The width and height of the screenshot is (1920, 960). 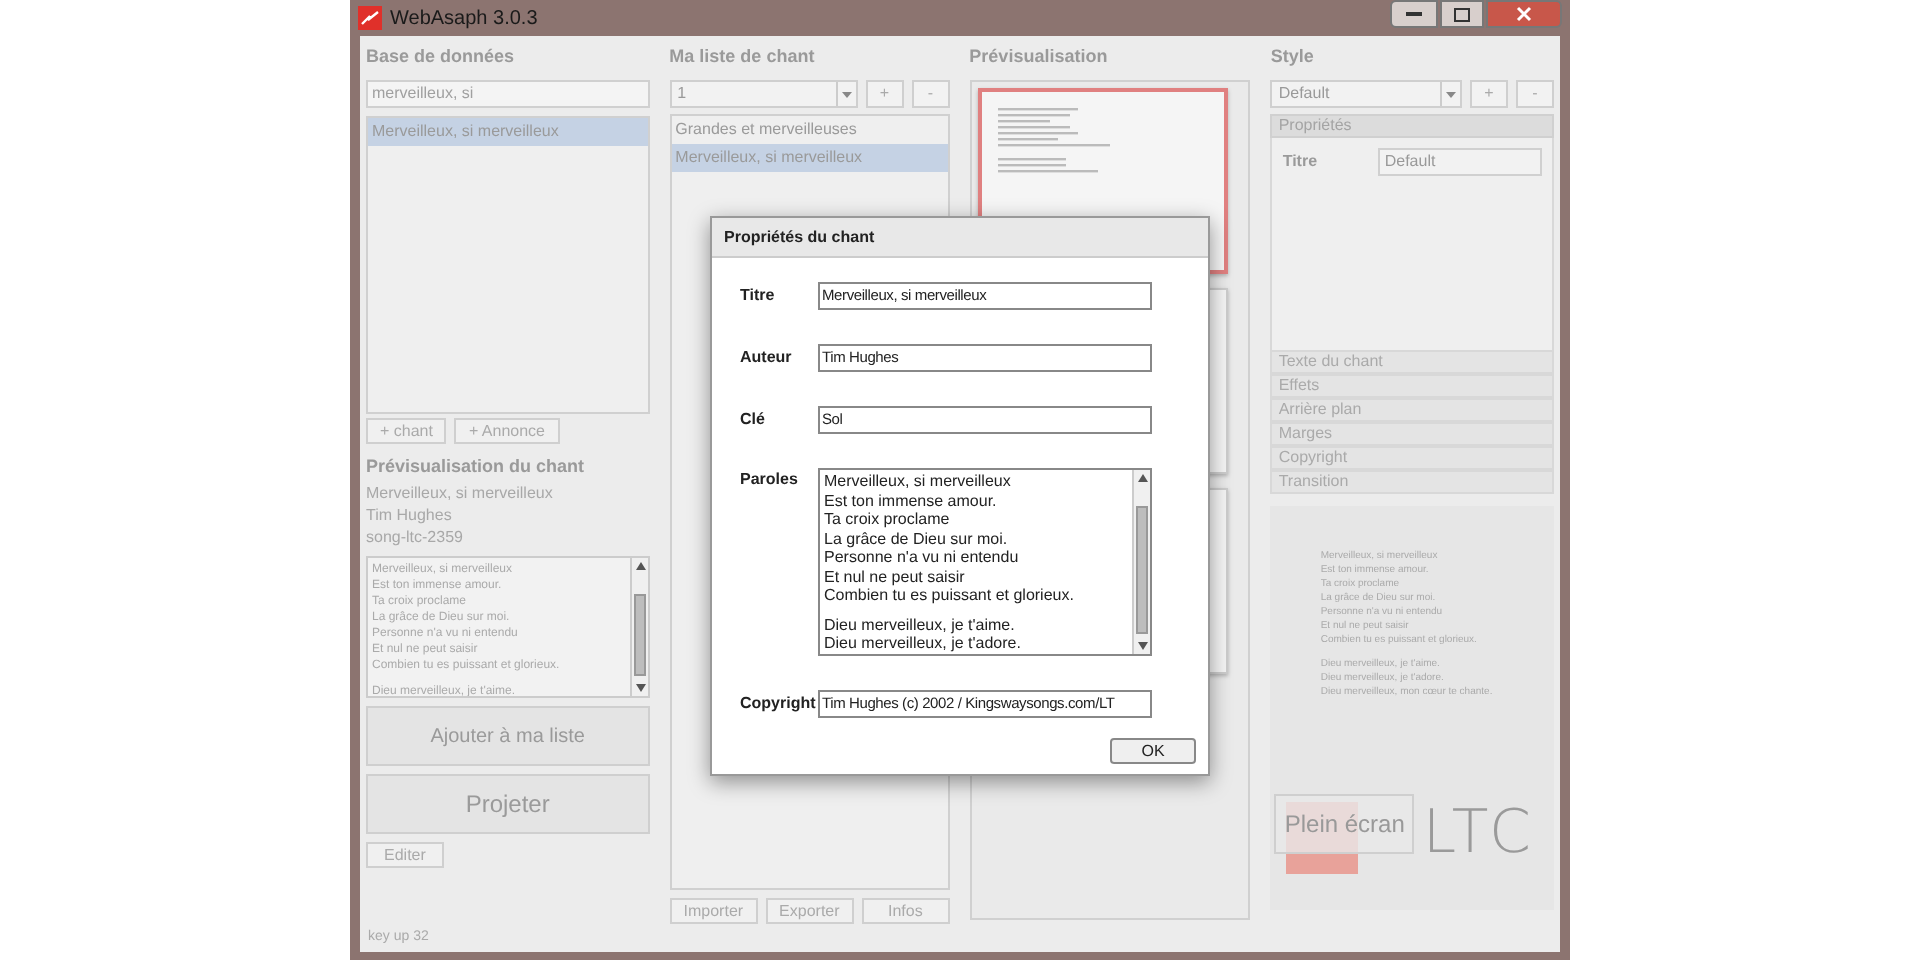 What do you see at coordinates (370, 18) in the screenshot?
I see `app-logo-icon` at bounding box center [370, 18].